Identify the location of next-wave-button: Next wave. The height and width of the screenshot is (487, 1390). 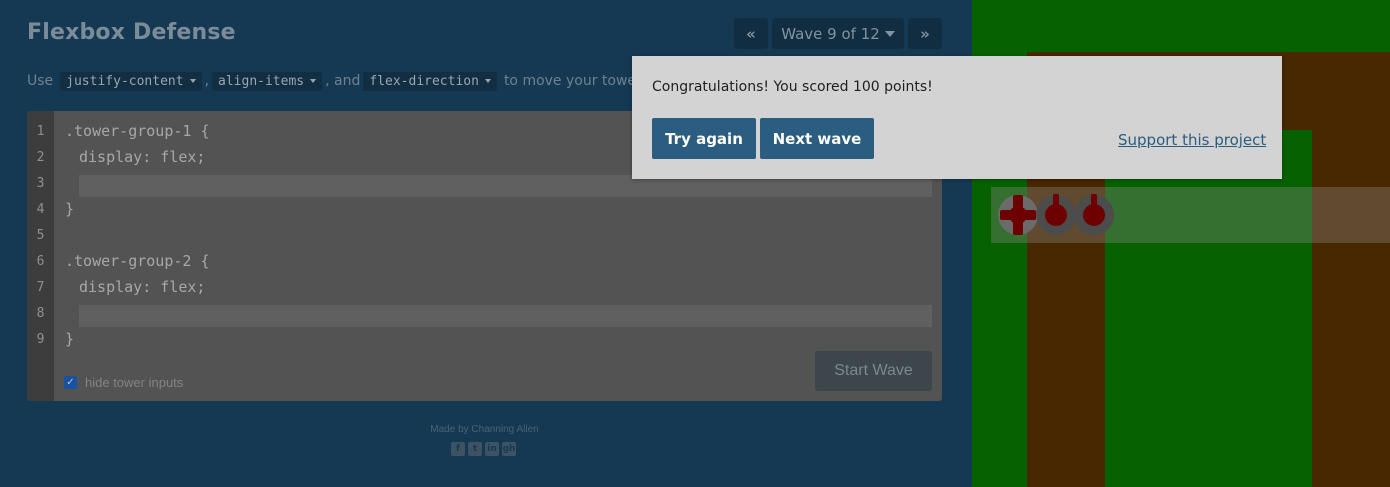
(817, 138).